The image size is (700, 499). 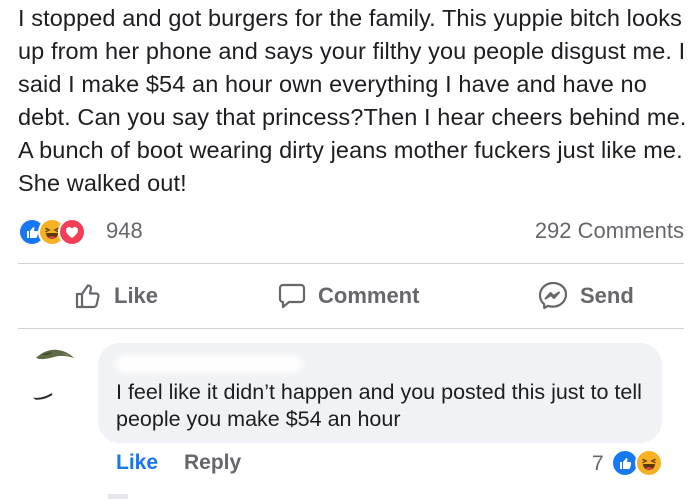 What do you see at coordinates (369, 295) in the screenshot?
I see `comment-button-label: Comment` at bounding box center [369, 295].